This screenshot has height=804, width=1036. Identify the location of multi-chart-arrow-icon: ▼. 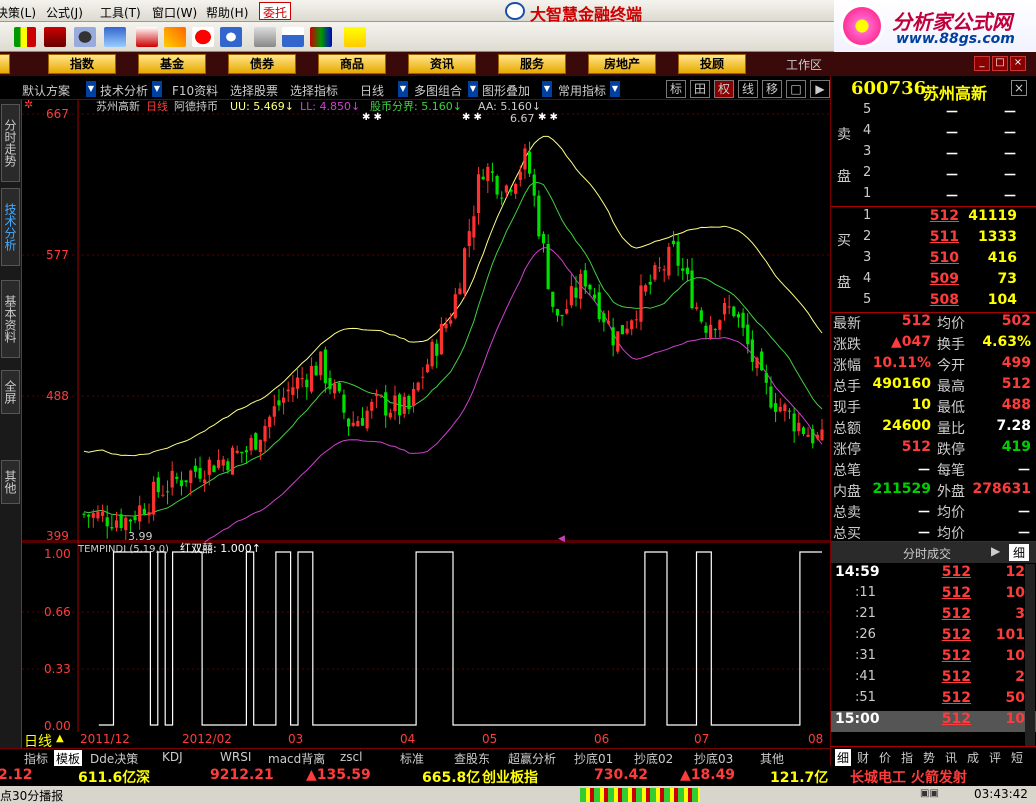
(473, 89).